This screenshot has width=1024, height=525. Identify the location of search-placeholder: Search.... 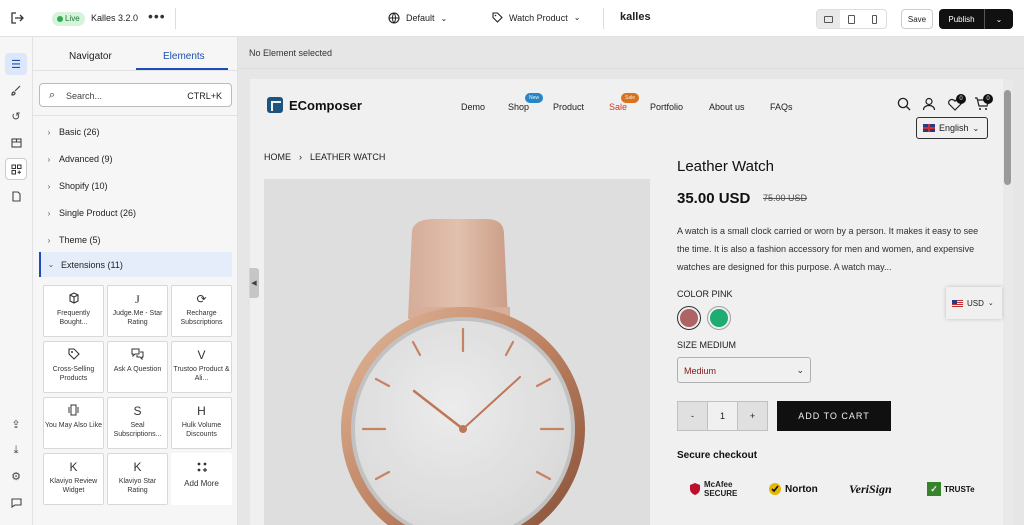
(84, 96).